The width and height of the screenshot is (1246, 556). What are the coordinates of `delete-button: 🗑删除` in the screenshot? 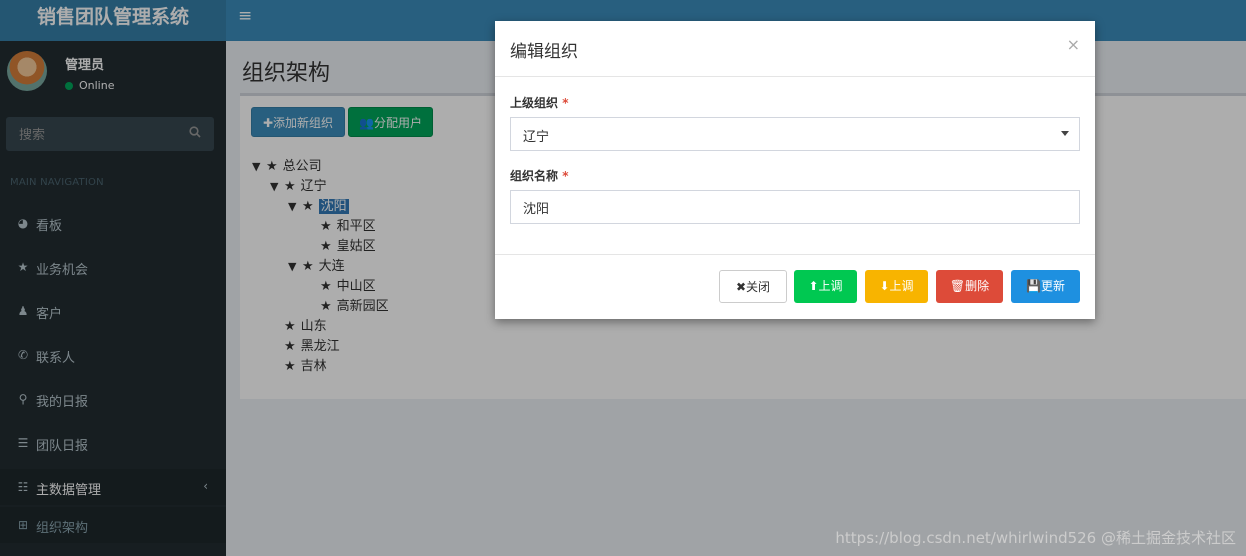 It's located at (969, 286).